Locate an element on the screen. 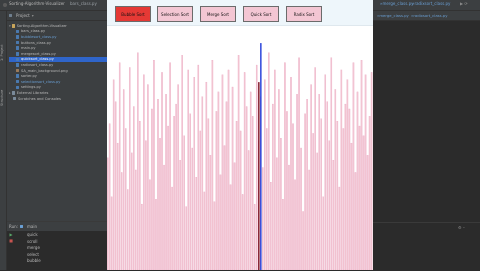  file-name: mergesort_class.py is located at coordinates (38, 53).